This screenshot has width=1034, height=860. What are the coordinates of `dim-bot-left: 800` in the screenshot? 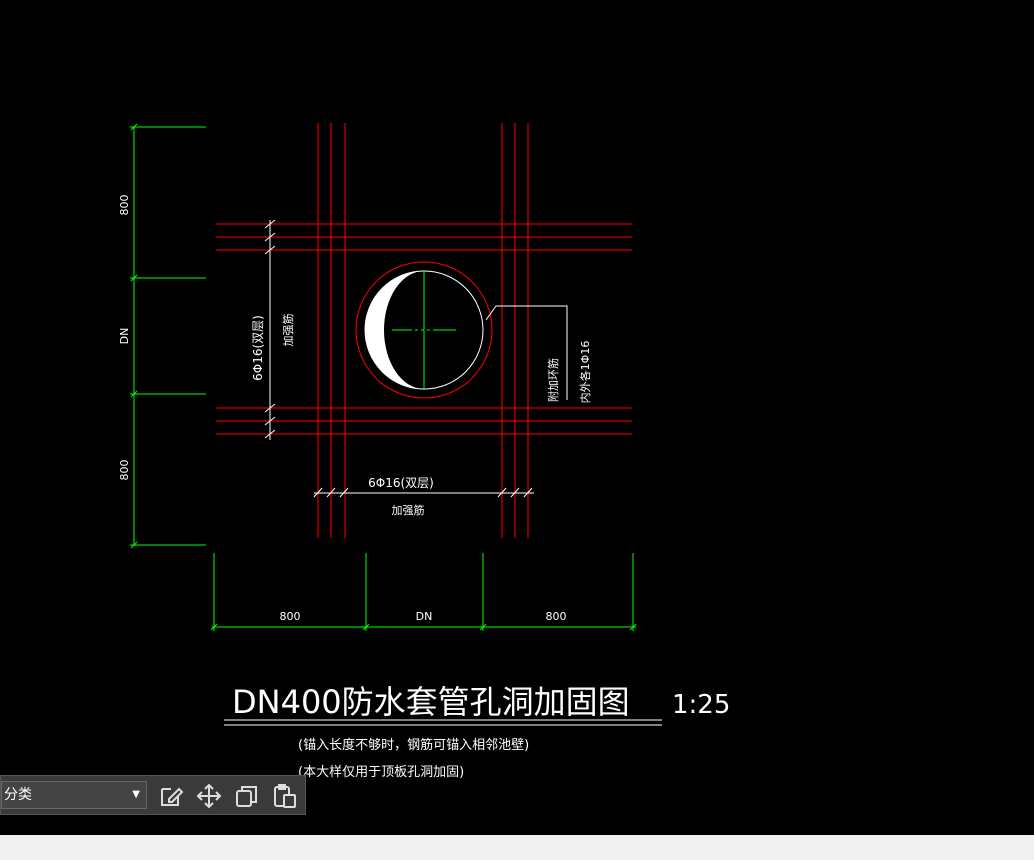 It's located at (290, 616).